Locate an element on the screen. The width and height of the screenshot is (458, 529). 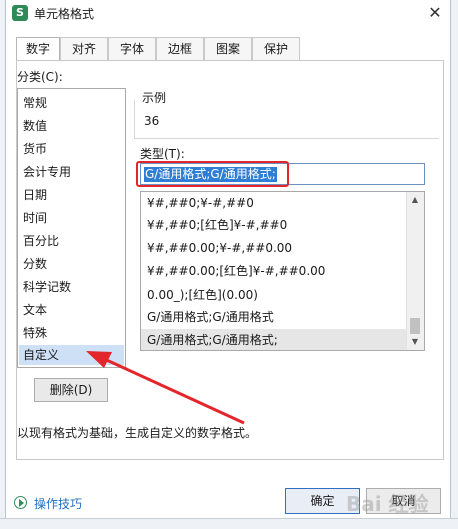
annotation-arrow-head is located at coordinates (99, 359).